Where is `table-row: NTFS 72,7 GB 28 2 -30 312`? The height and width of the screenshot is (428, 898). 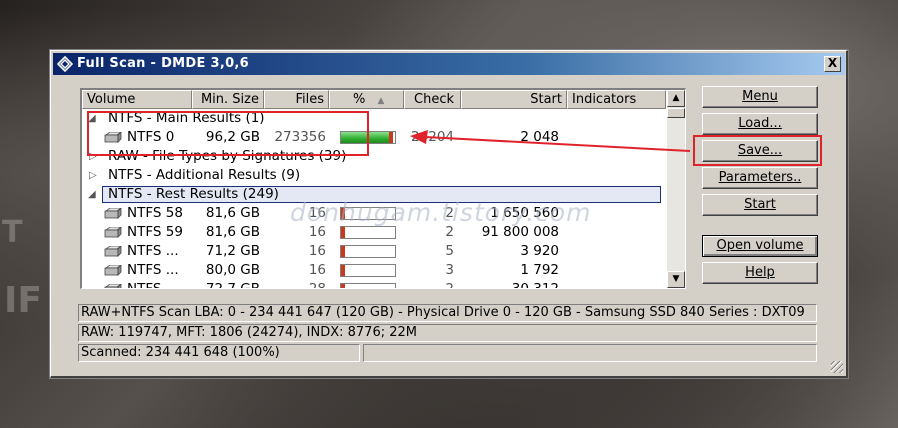 table-row: NTFS 72,7 GB 28 2 -30 312 is located at coordinates (374, 284).